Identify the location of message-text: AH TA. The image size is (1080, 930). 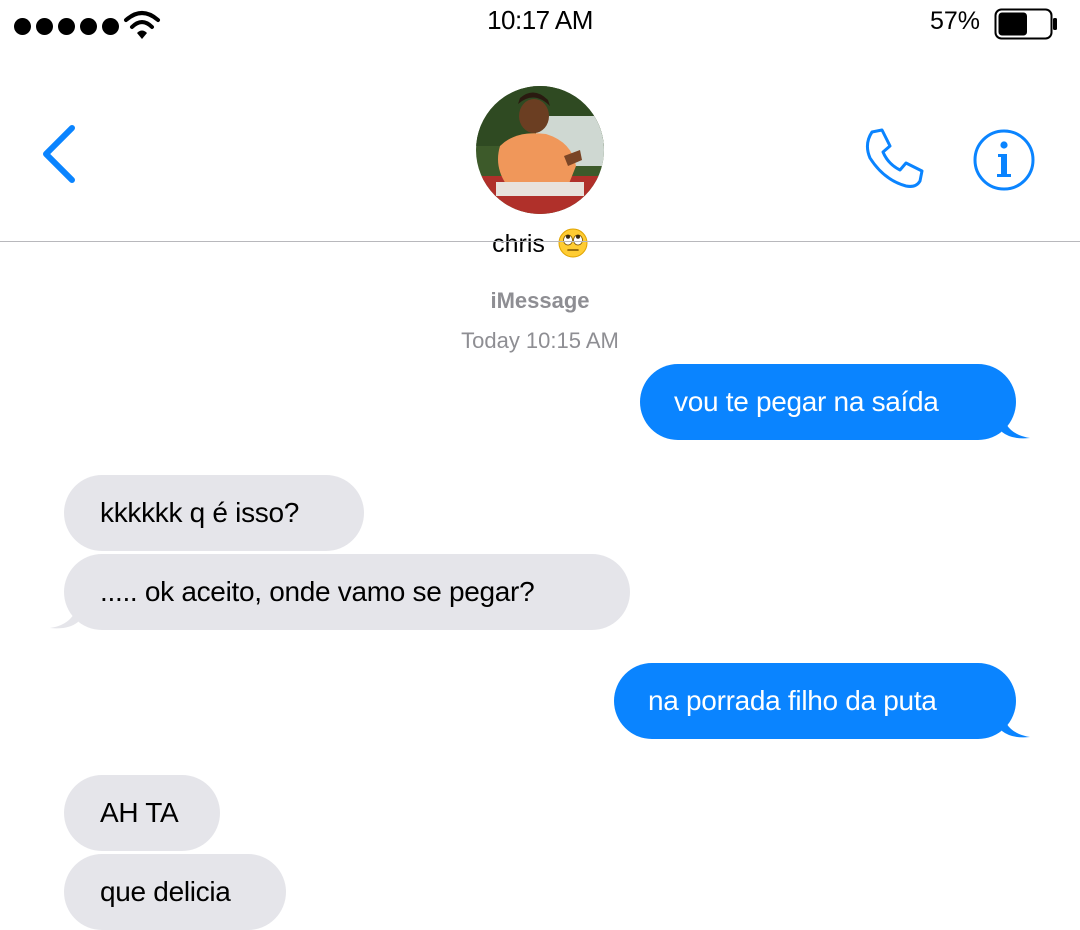
(139, 812).